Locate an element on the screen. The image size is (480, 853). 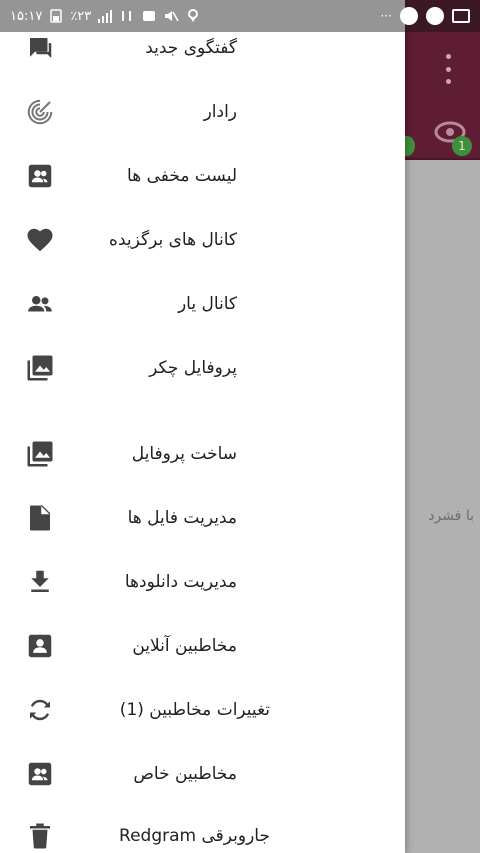
location-icon is located at coordinates (193, 15).